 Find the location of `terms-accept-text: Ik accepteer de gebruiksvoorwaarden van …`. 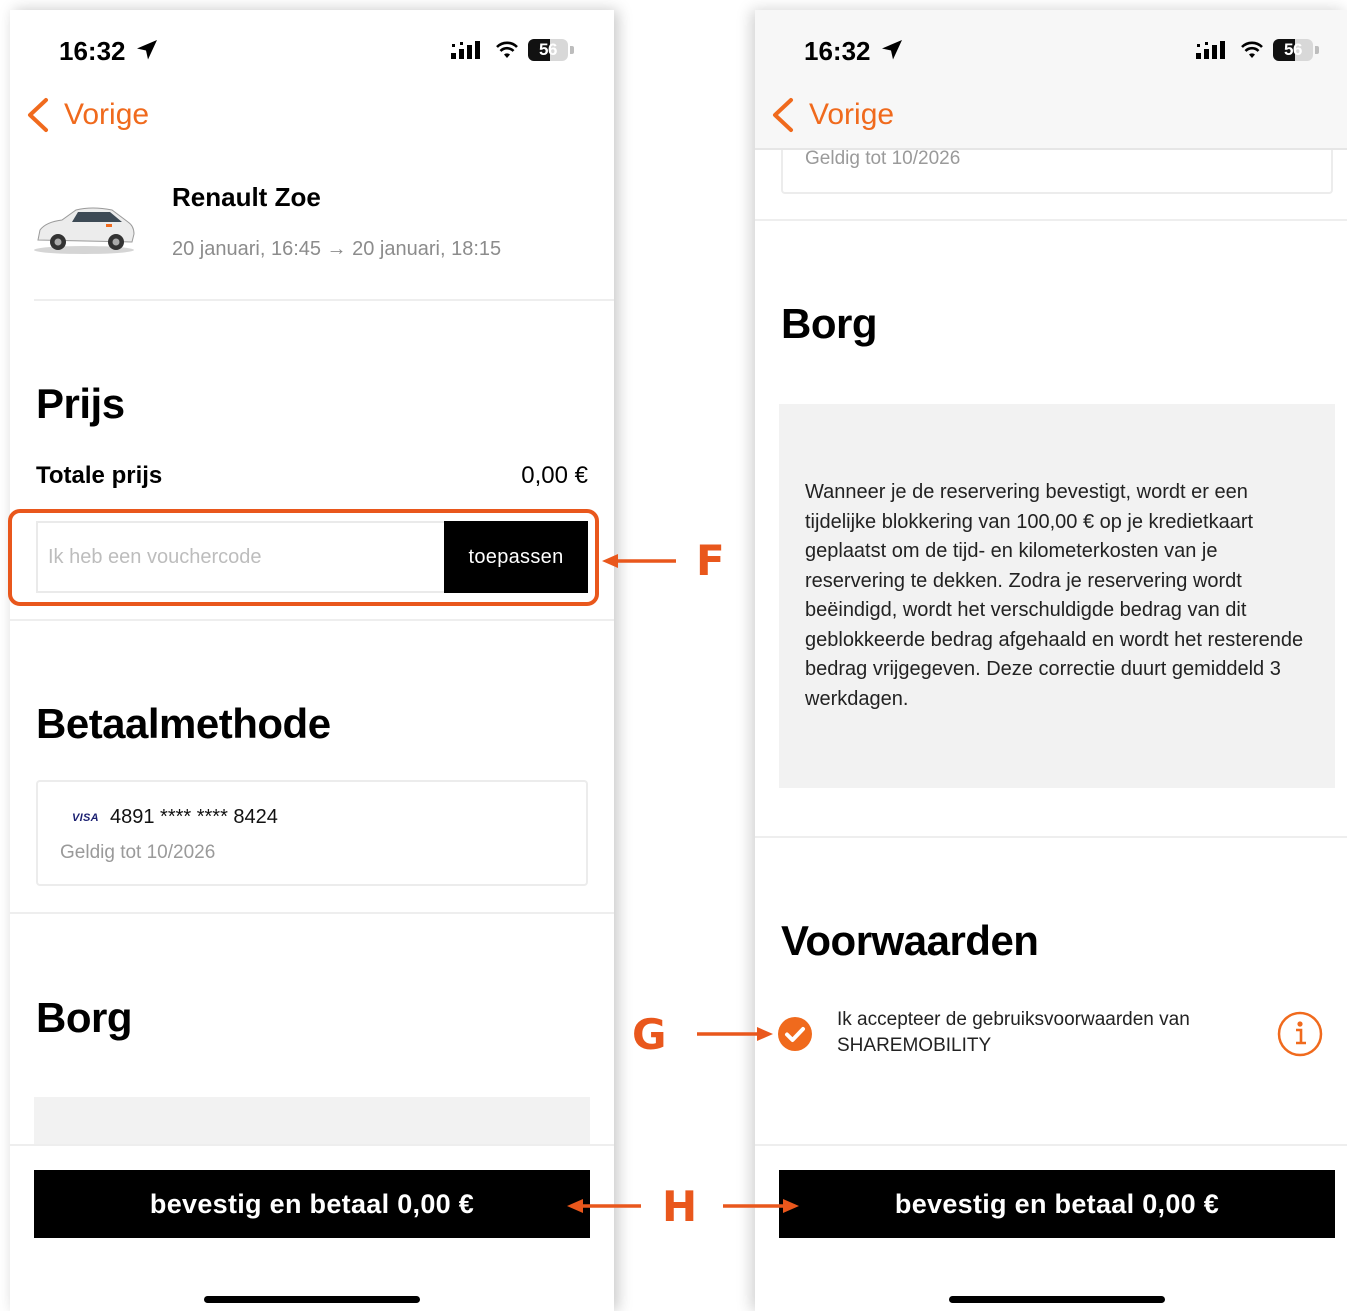

terms-accept-text: Ik accepteer de gebruiksvoorwaarden van … is located at coordinates (1032, 1033).